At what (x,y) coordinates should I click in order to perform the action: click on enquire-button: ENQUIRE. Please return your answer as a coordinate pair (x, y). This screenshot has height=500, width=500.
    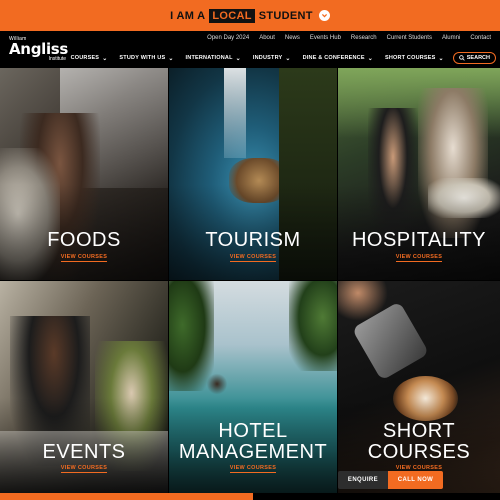
    Looking at the image, I should click on (363, 480).